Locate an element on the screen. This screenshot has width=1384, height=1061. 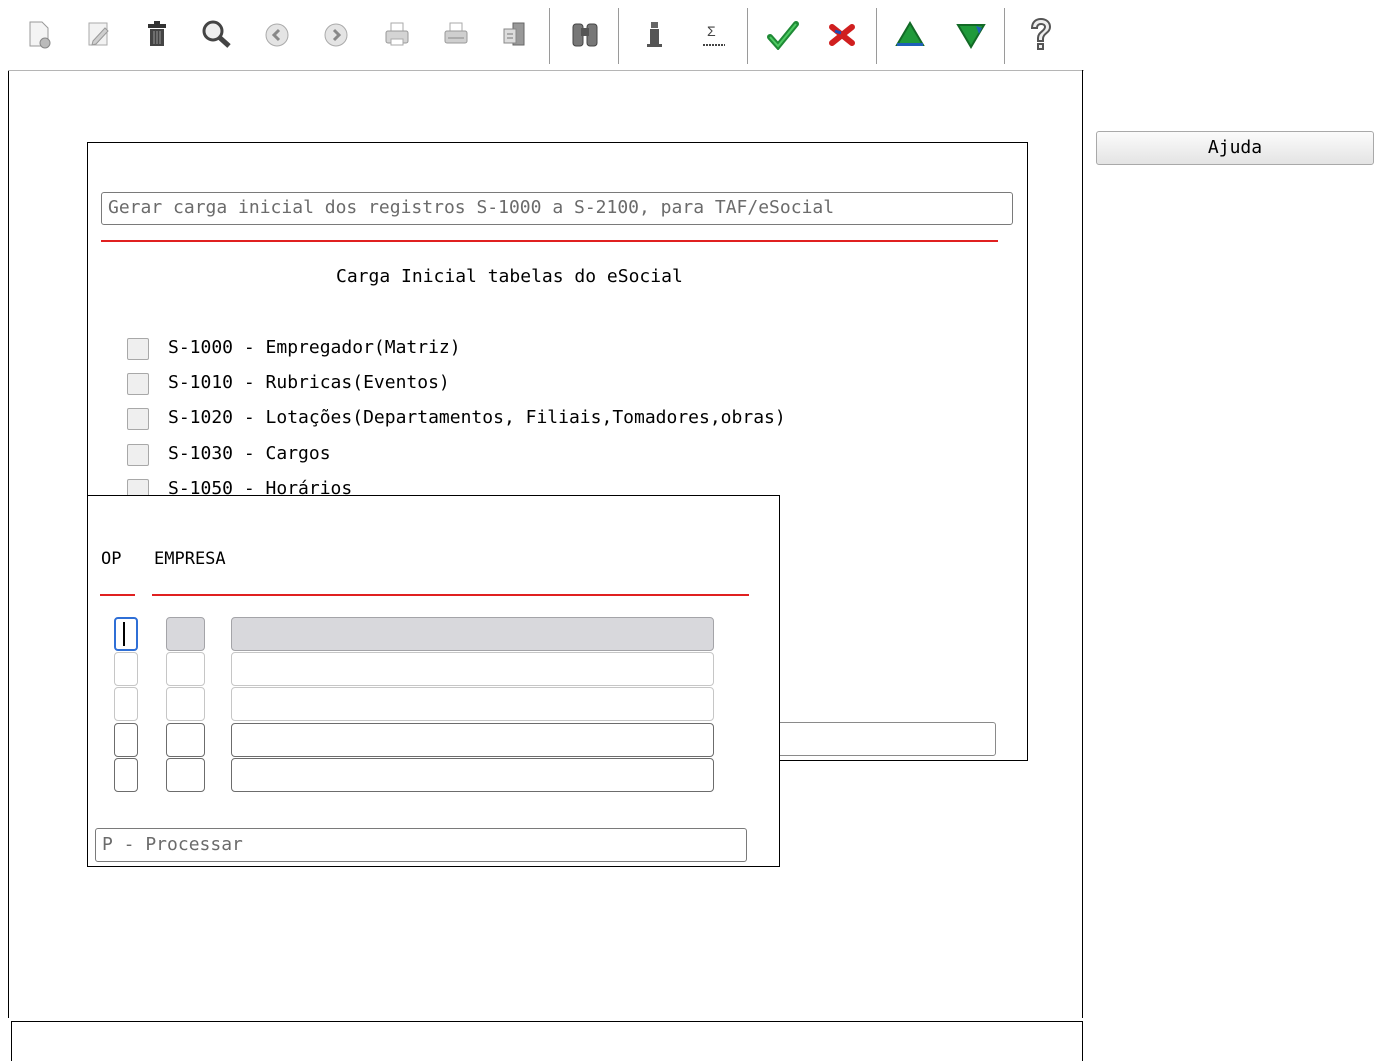
info-icon is located at coordinates (654, 34).